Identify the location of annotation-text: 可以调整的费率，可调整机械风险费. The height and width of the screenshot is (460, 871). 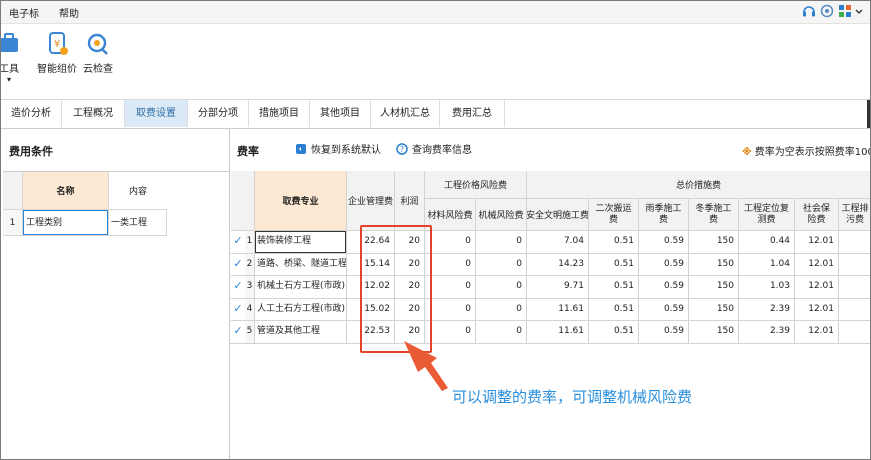
(572, 397).